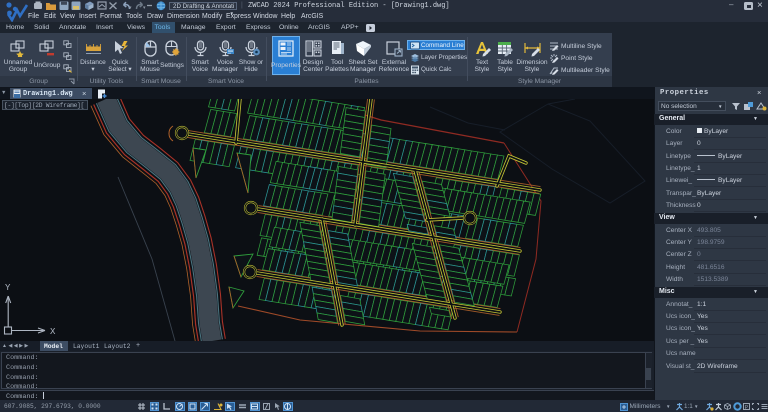  Describe the element at coordinates (53, 332) in the screenshot. I see `svg-text: X` at that location.